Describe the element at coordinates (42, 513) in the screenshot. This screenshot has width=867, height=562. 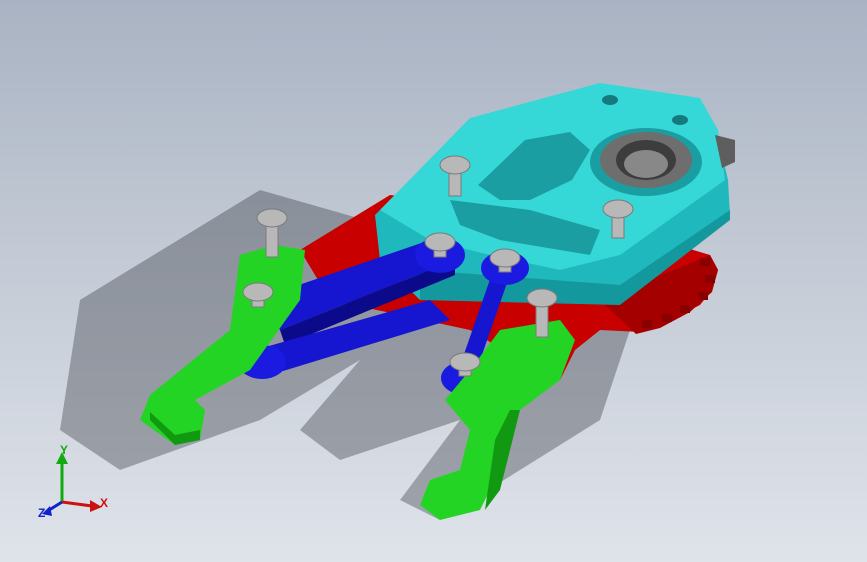
I see `z-axis-label: Z` at that location.